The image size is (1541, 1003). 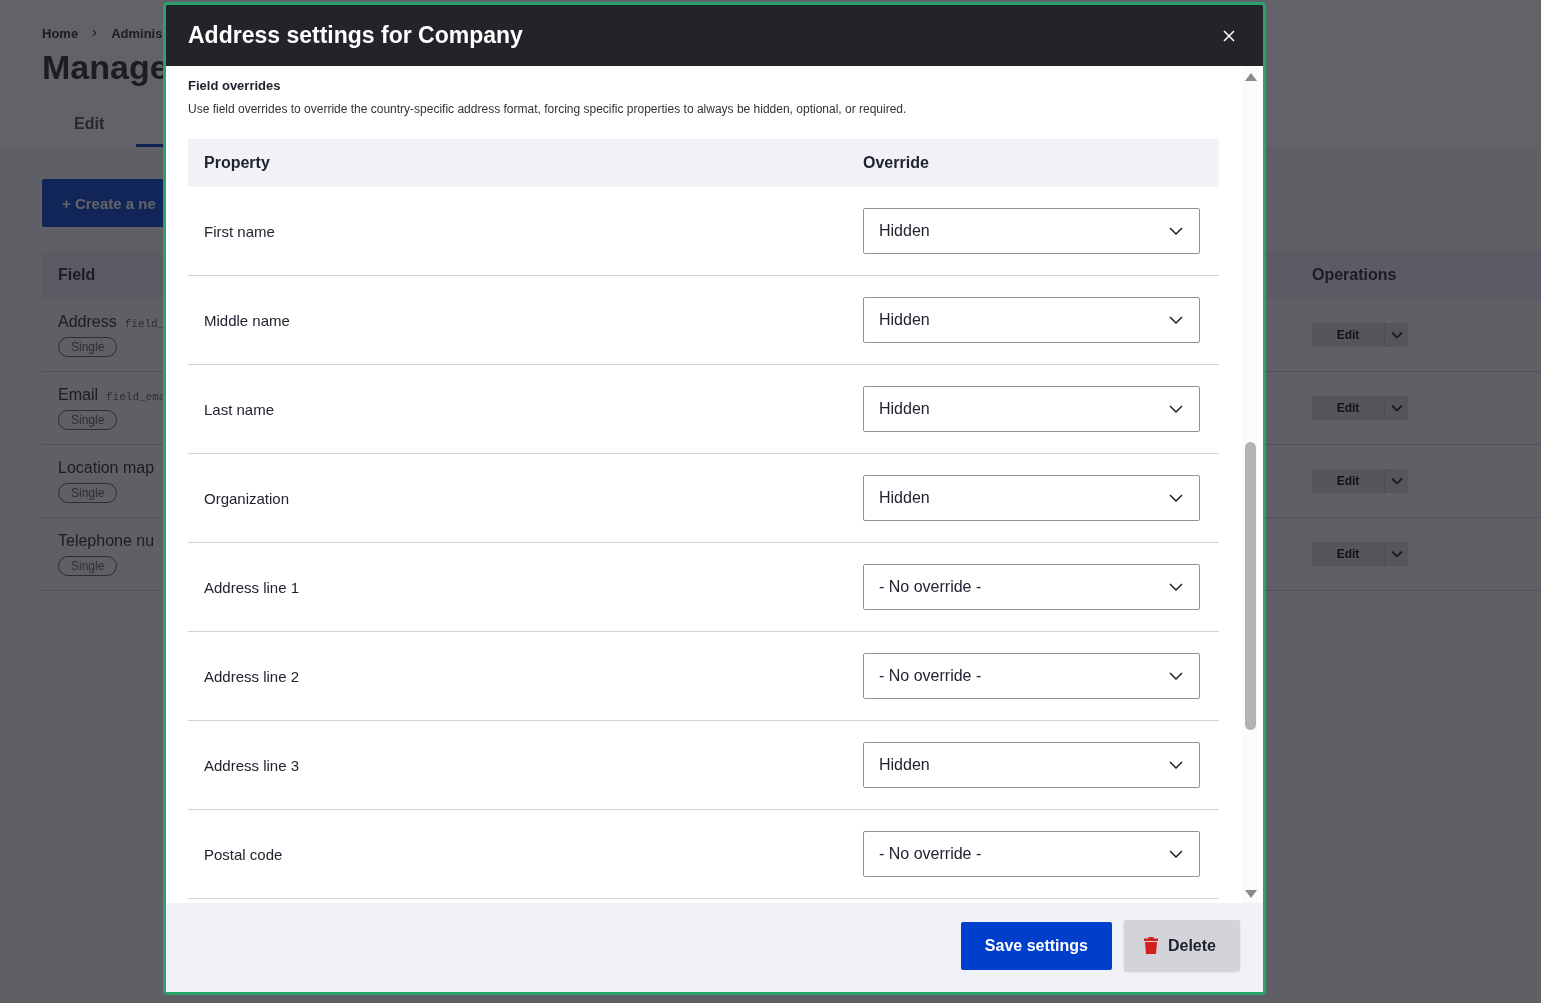 What do you see at coordinates (1250, 77) in the screenshot?
I see `scroll-up-icon` at bounding box center [1250, 77].